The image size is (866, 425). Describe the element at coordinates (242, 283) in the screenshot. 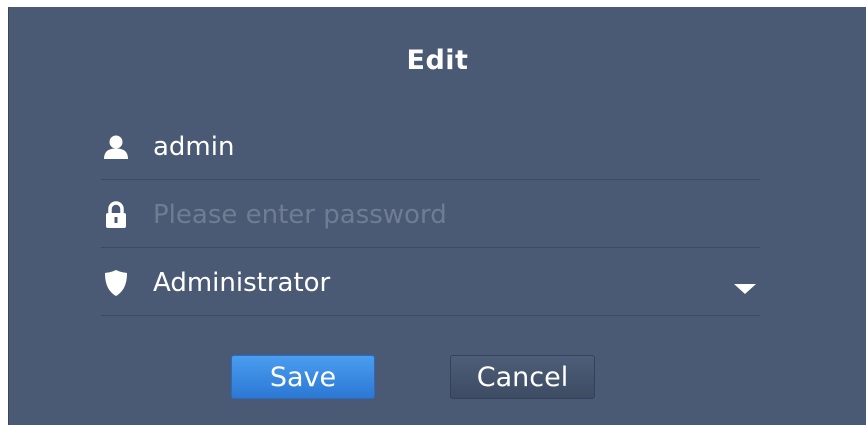

I see `role-selected-value: Administrator` at that location.